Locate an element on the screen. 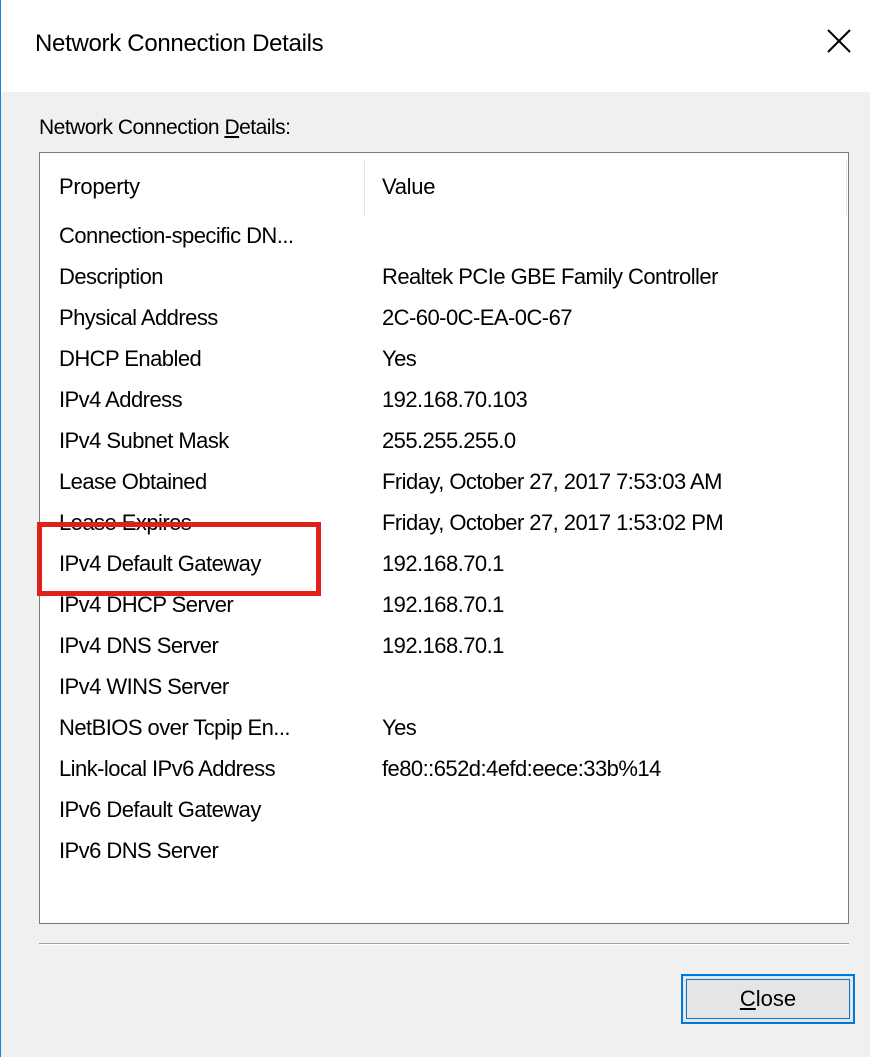  list-item: IPv4 WINS Server is located at coordinates (444, 688).